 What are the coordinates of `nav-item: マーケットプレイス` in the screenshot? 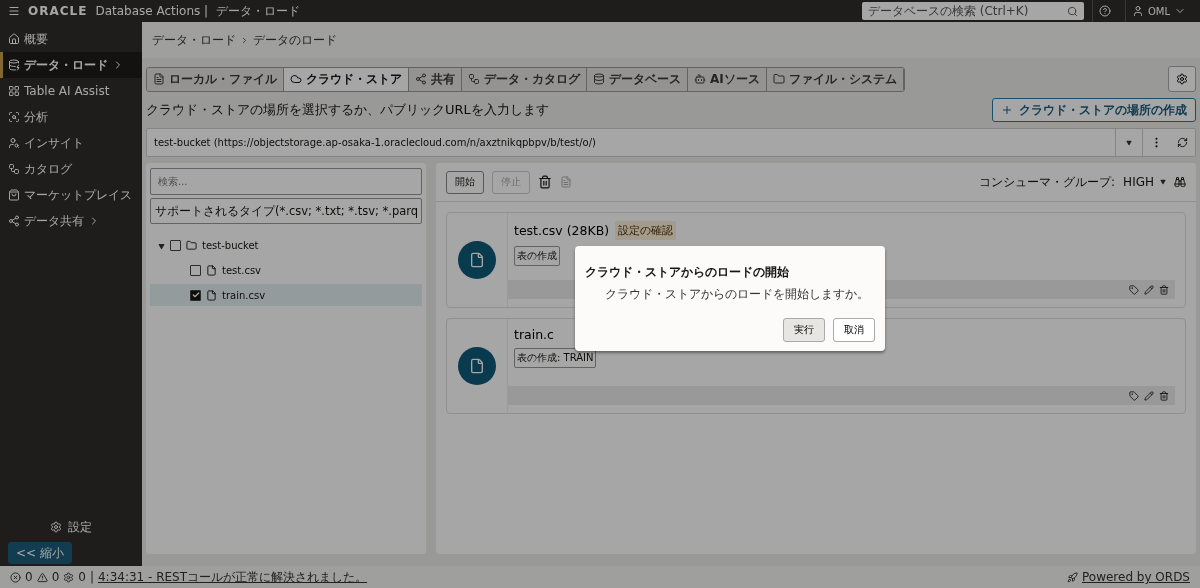 It's located at (71, 195).